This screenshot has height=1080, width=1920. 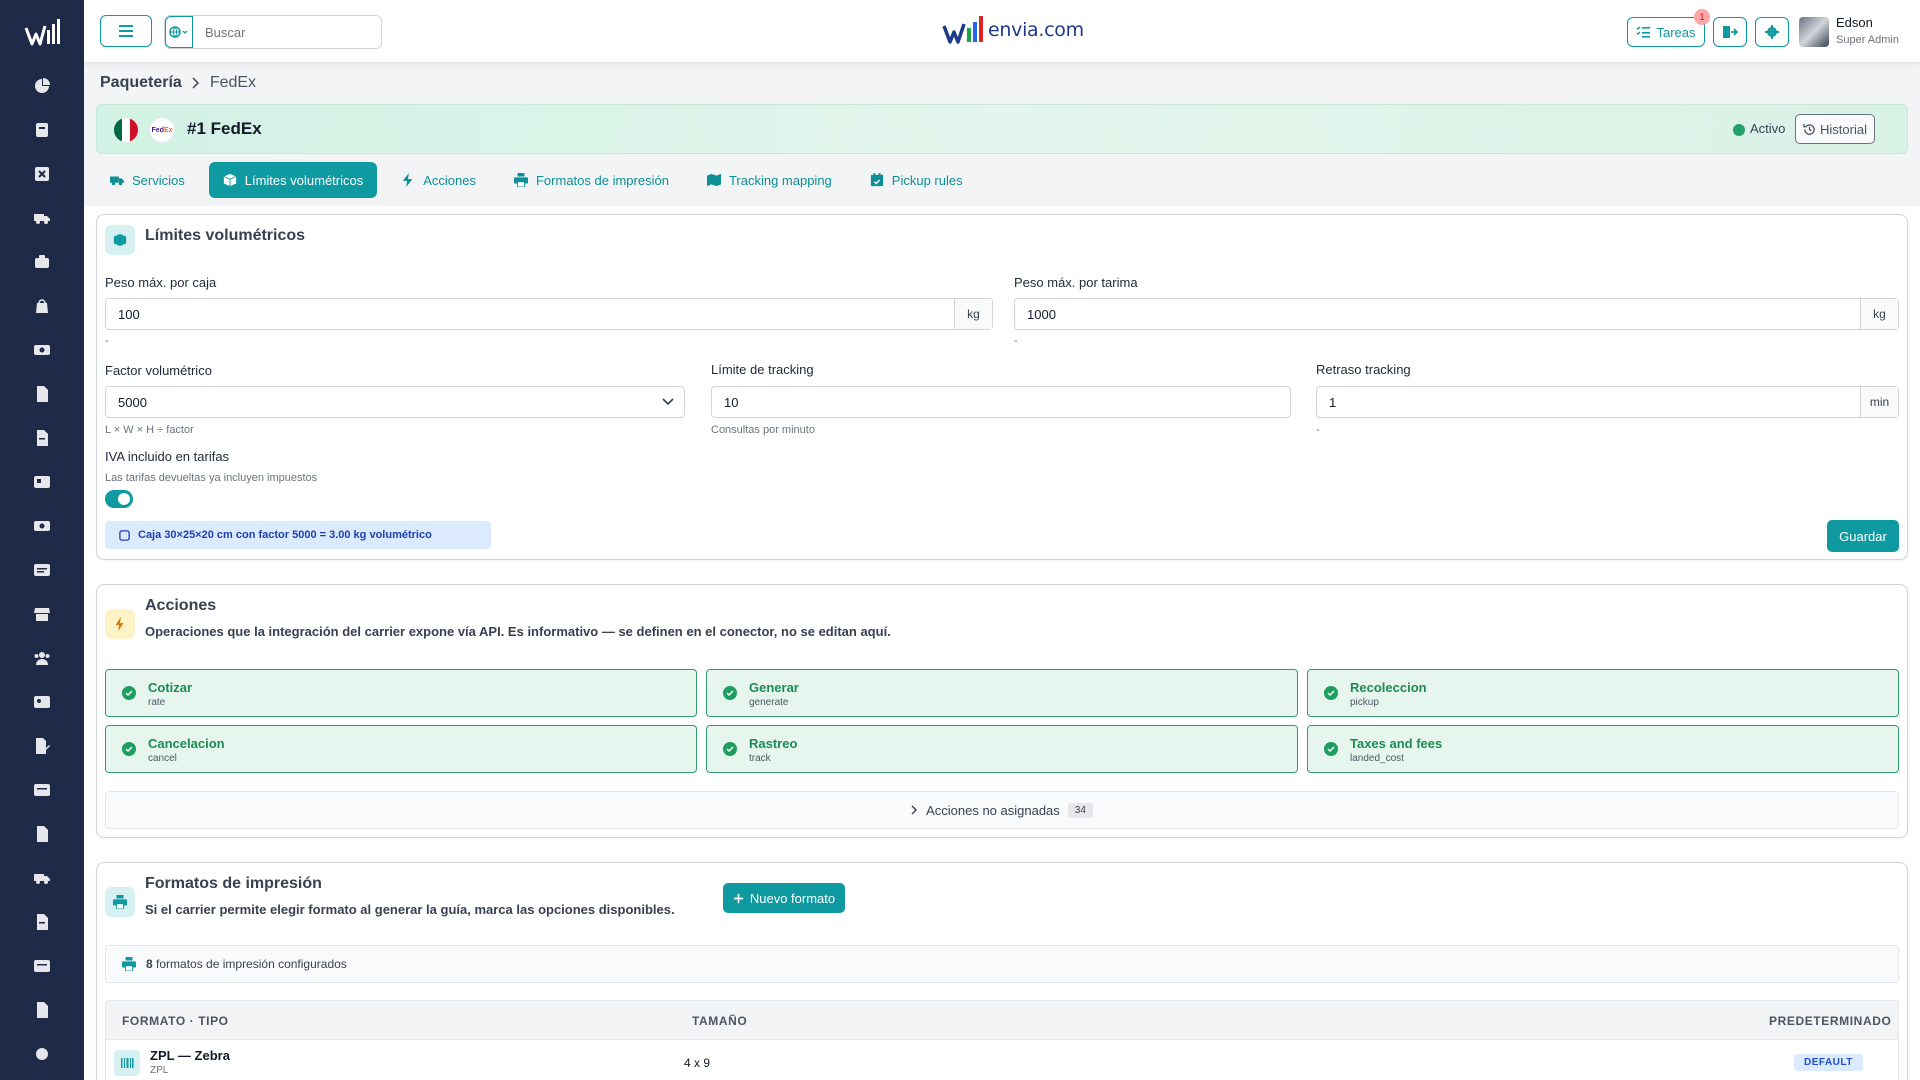 I want to click on history-button: Historial, so click(x=1835, y=129).